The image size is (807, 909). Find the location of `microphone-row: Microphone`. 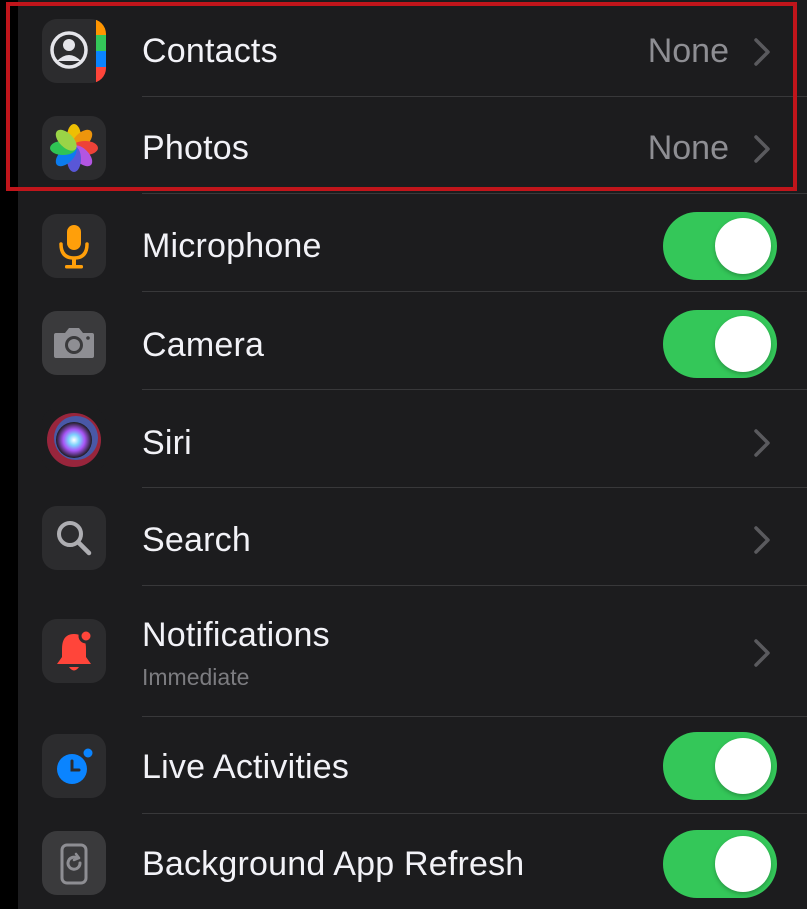

microphone-row: Microphone is located at coordinates (412, 243).